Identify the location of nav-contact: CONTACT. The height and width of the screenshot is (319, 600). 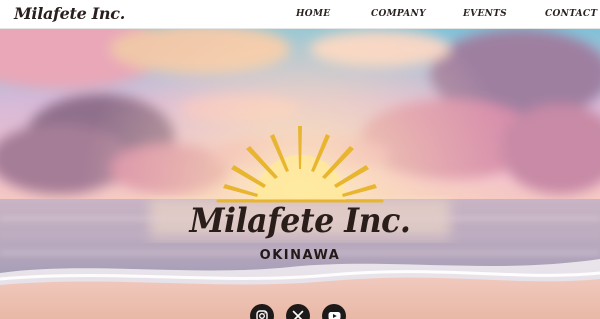
(571, 14).